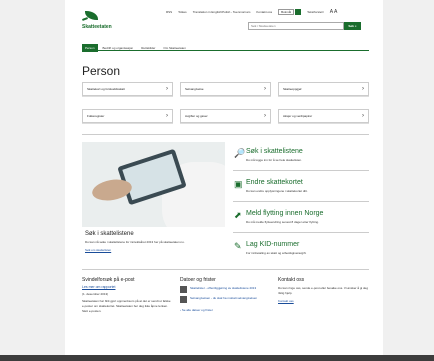  I want to click on toplink-contact: Kontakt oss, so click(264, 12).